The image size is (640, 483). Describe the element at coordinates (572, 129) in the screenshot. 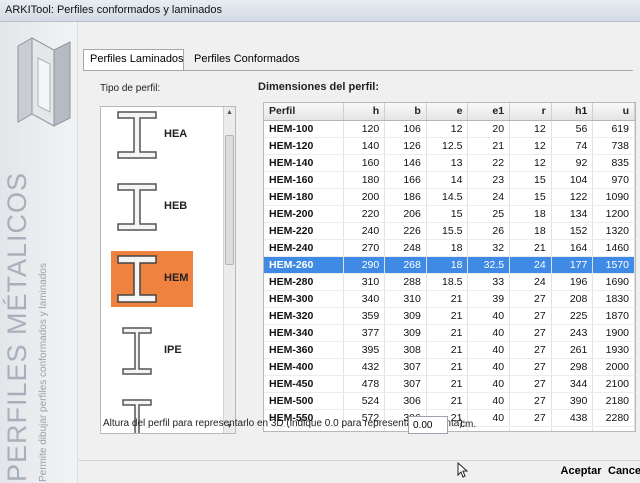

I see `table-cell: 56` at that location.